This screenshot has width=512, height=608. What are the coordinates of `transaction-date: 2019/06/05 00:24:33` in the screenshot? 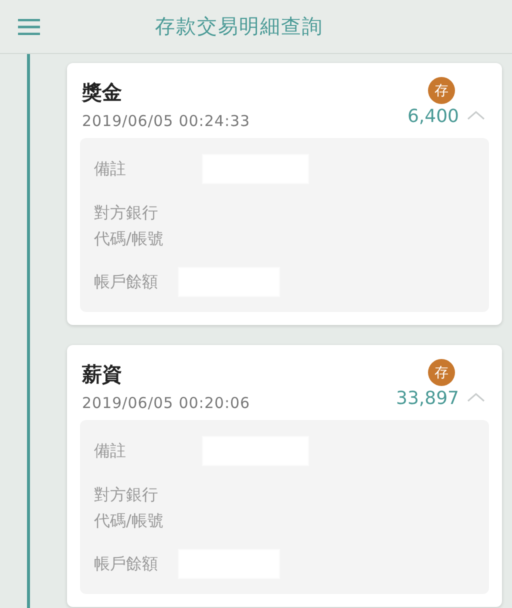 It's located at (166, 121).